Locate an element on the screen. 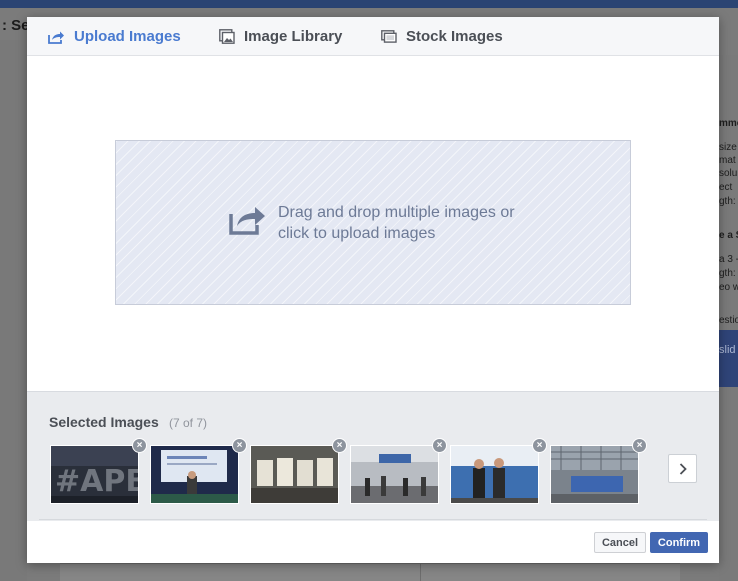  tab-stock-images: Stock Images is located at coordinates (442, 36).